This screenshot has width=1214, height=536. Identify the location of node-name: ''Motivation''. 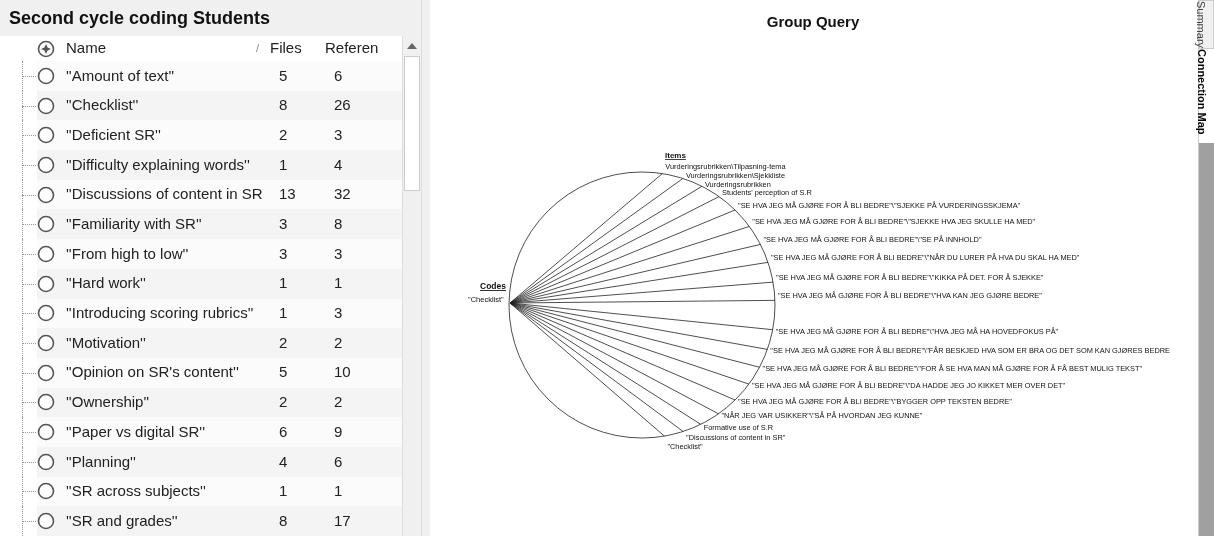
(172, 343).